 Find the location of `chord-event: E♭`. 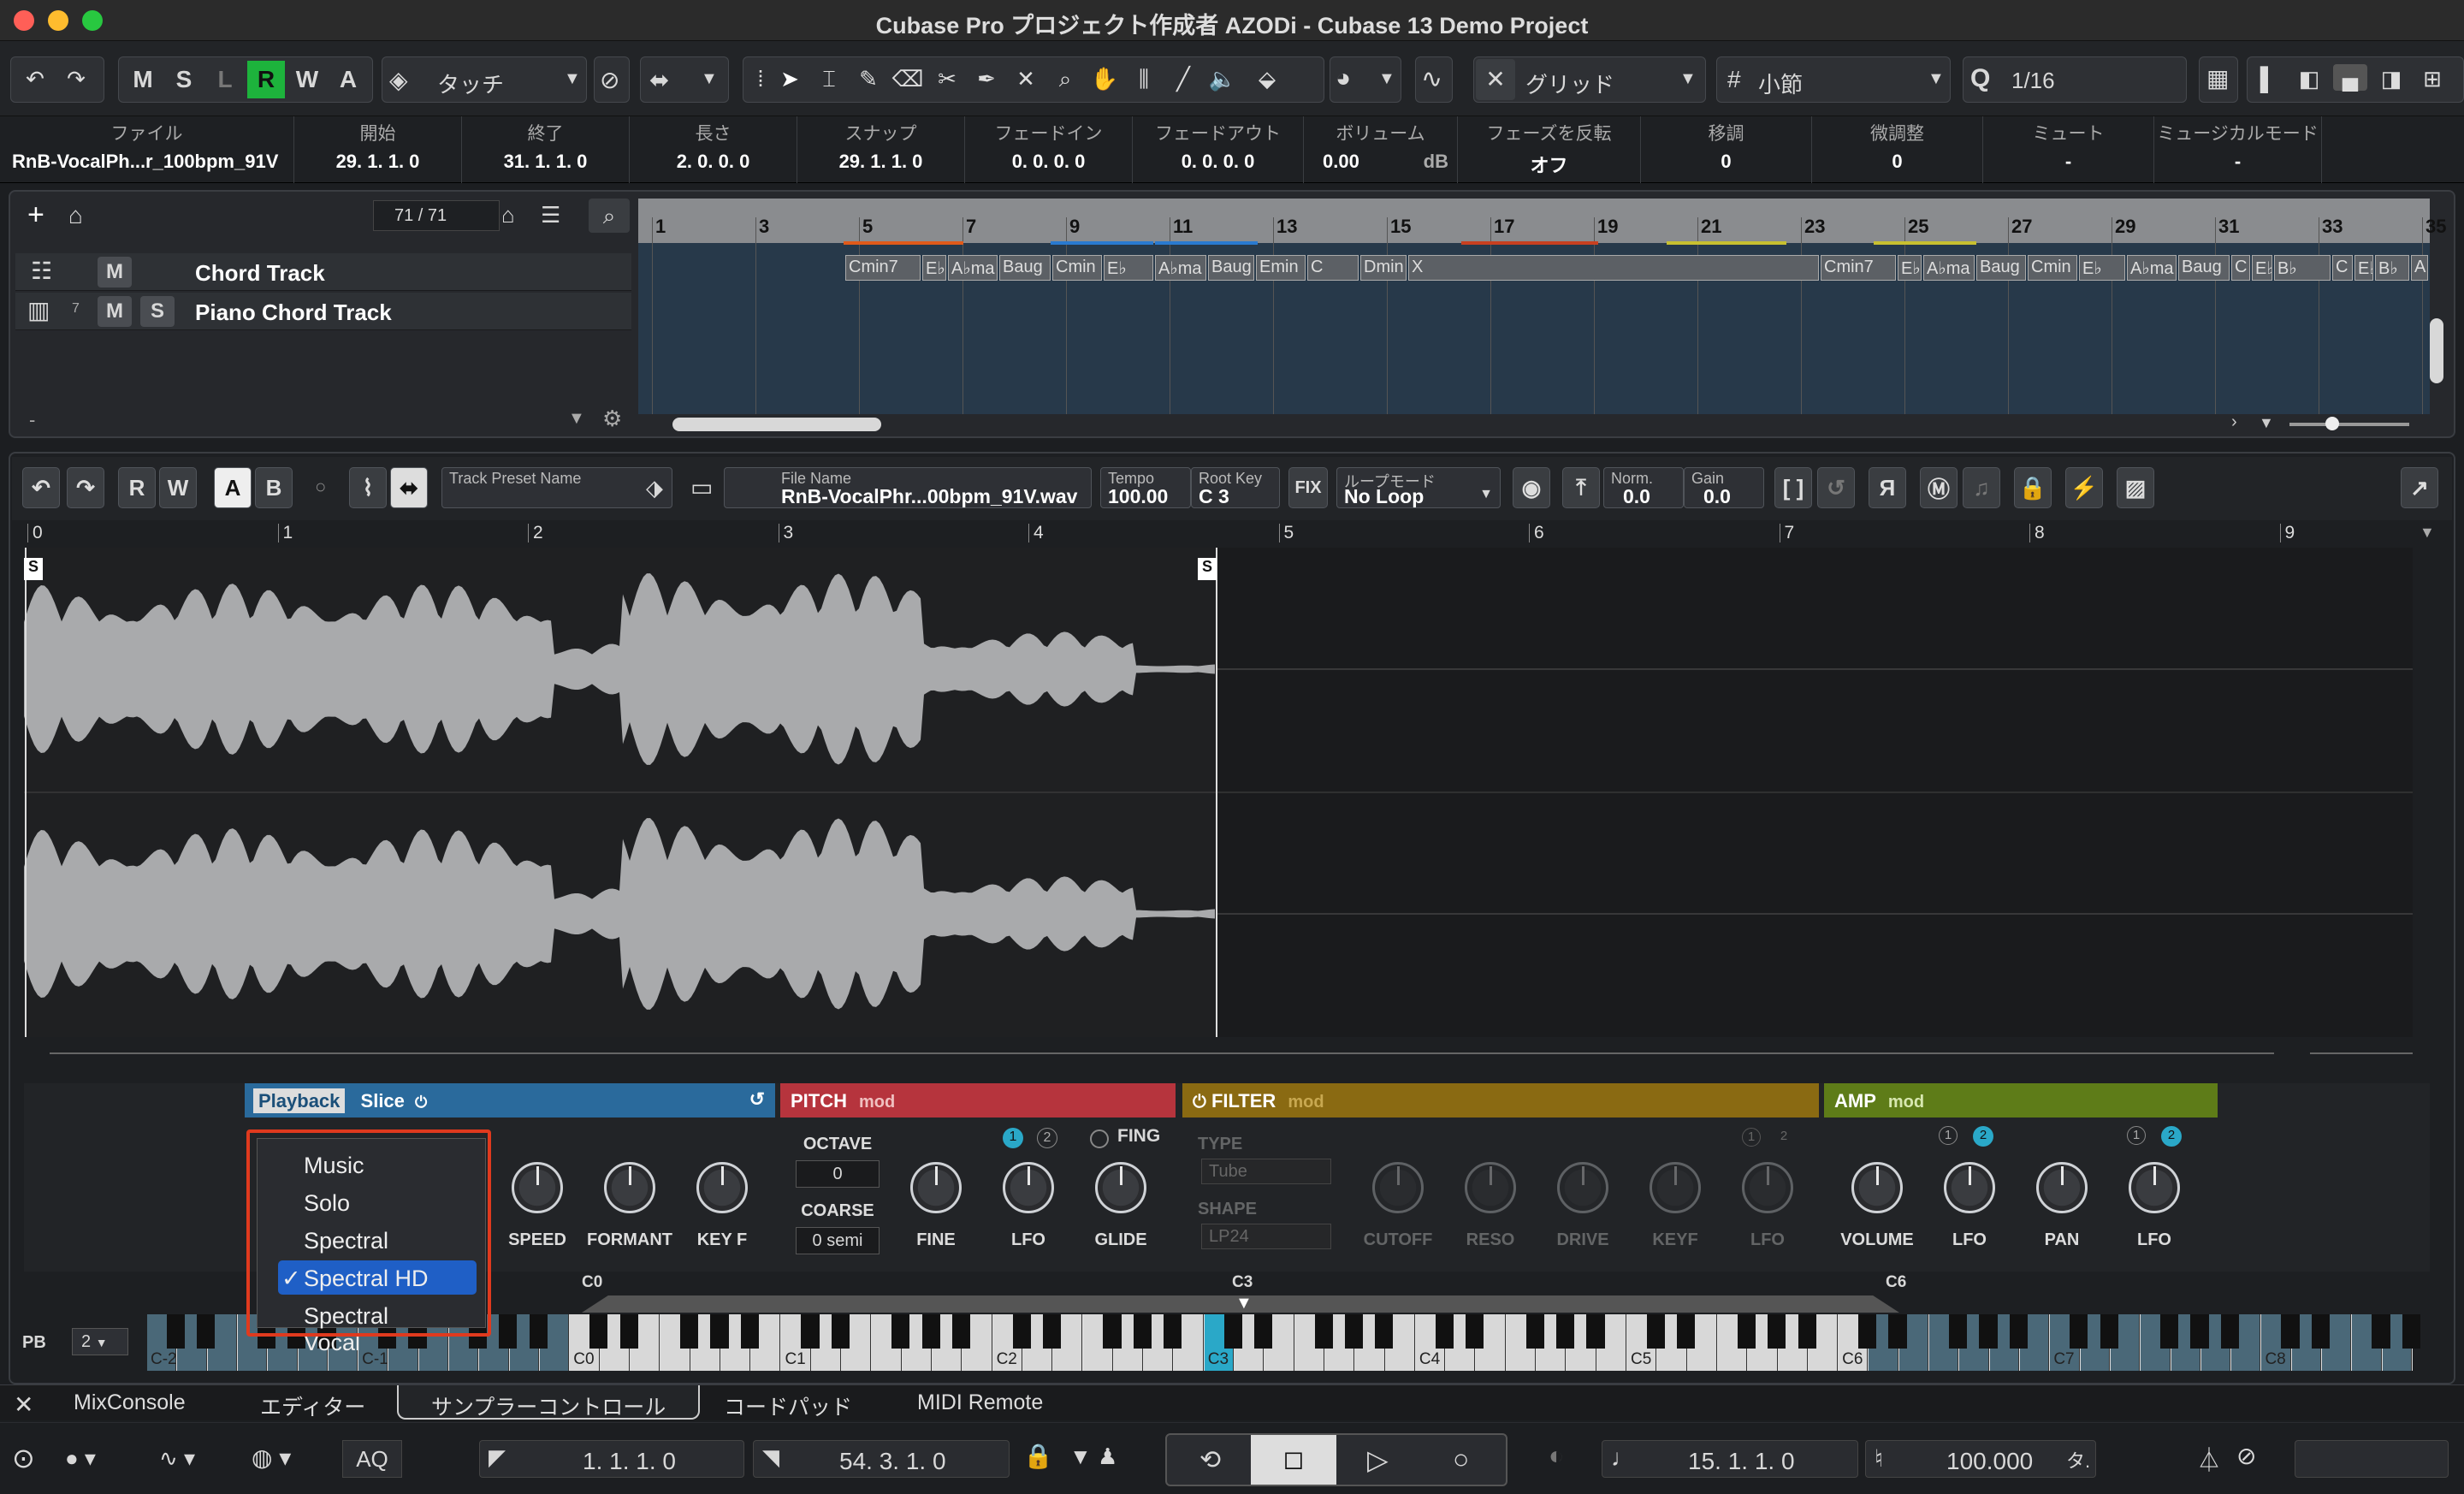

chord-event: E♭ is located at coordinates (2102, 268).